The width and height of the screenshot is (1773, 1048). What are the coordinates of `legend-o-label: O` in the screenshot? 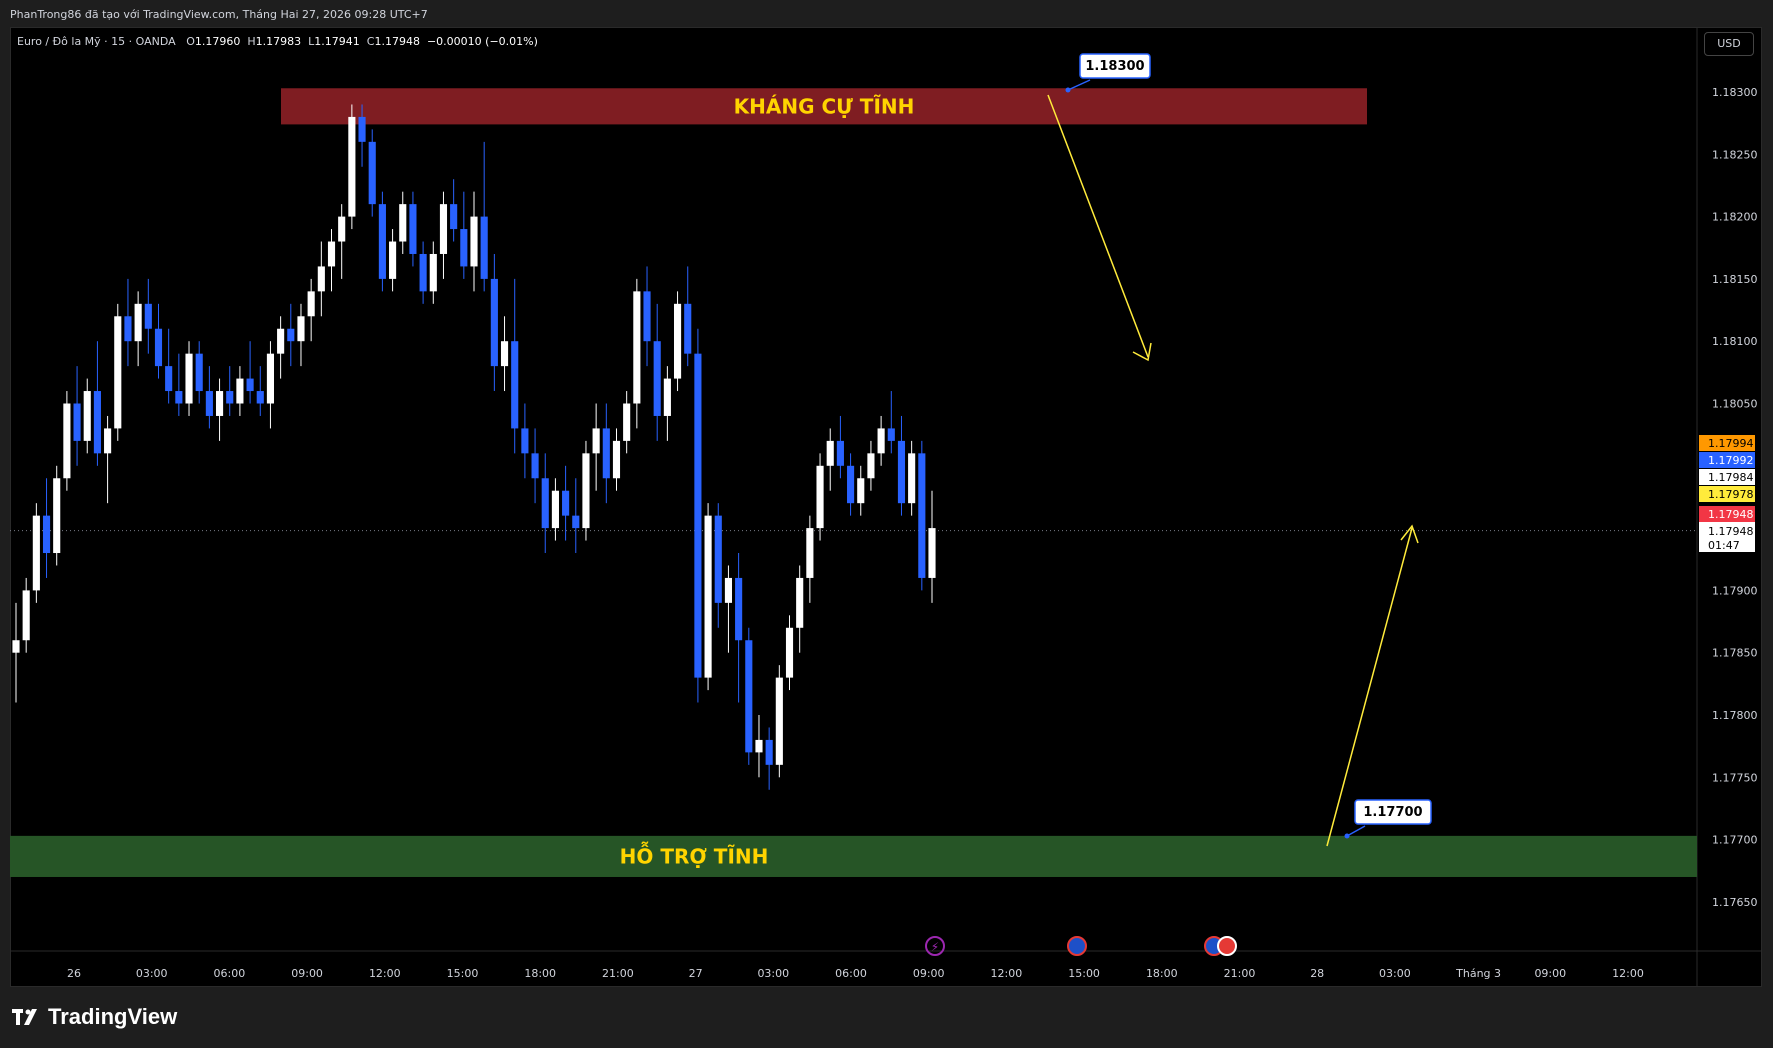 It's located at (190, 41).